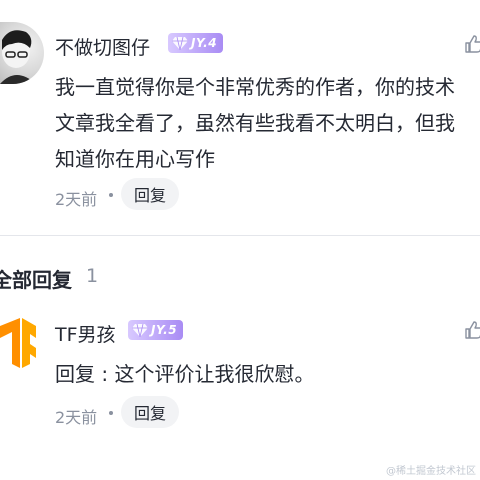 The width and height of the screenshot is (480, 480). Describe the element at coordinates (22, 53) in the screenshot. I see `commenter-avatar` at that location.